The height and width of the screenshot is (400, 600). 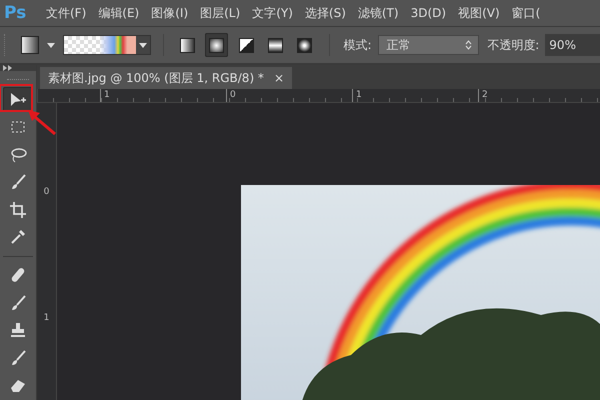 I want to click on menu-item: 窗口(, so click(x=526, y=13).